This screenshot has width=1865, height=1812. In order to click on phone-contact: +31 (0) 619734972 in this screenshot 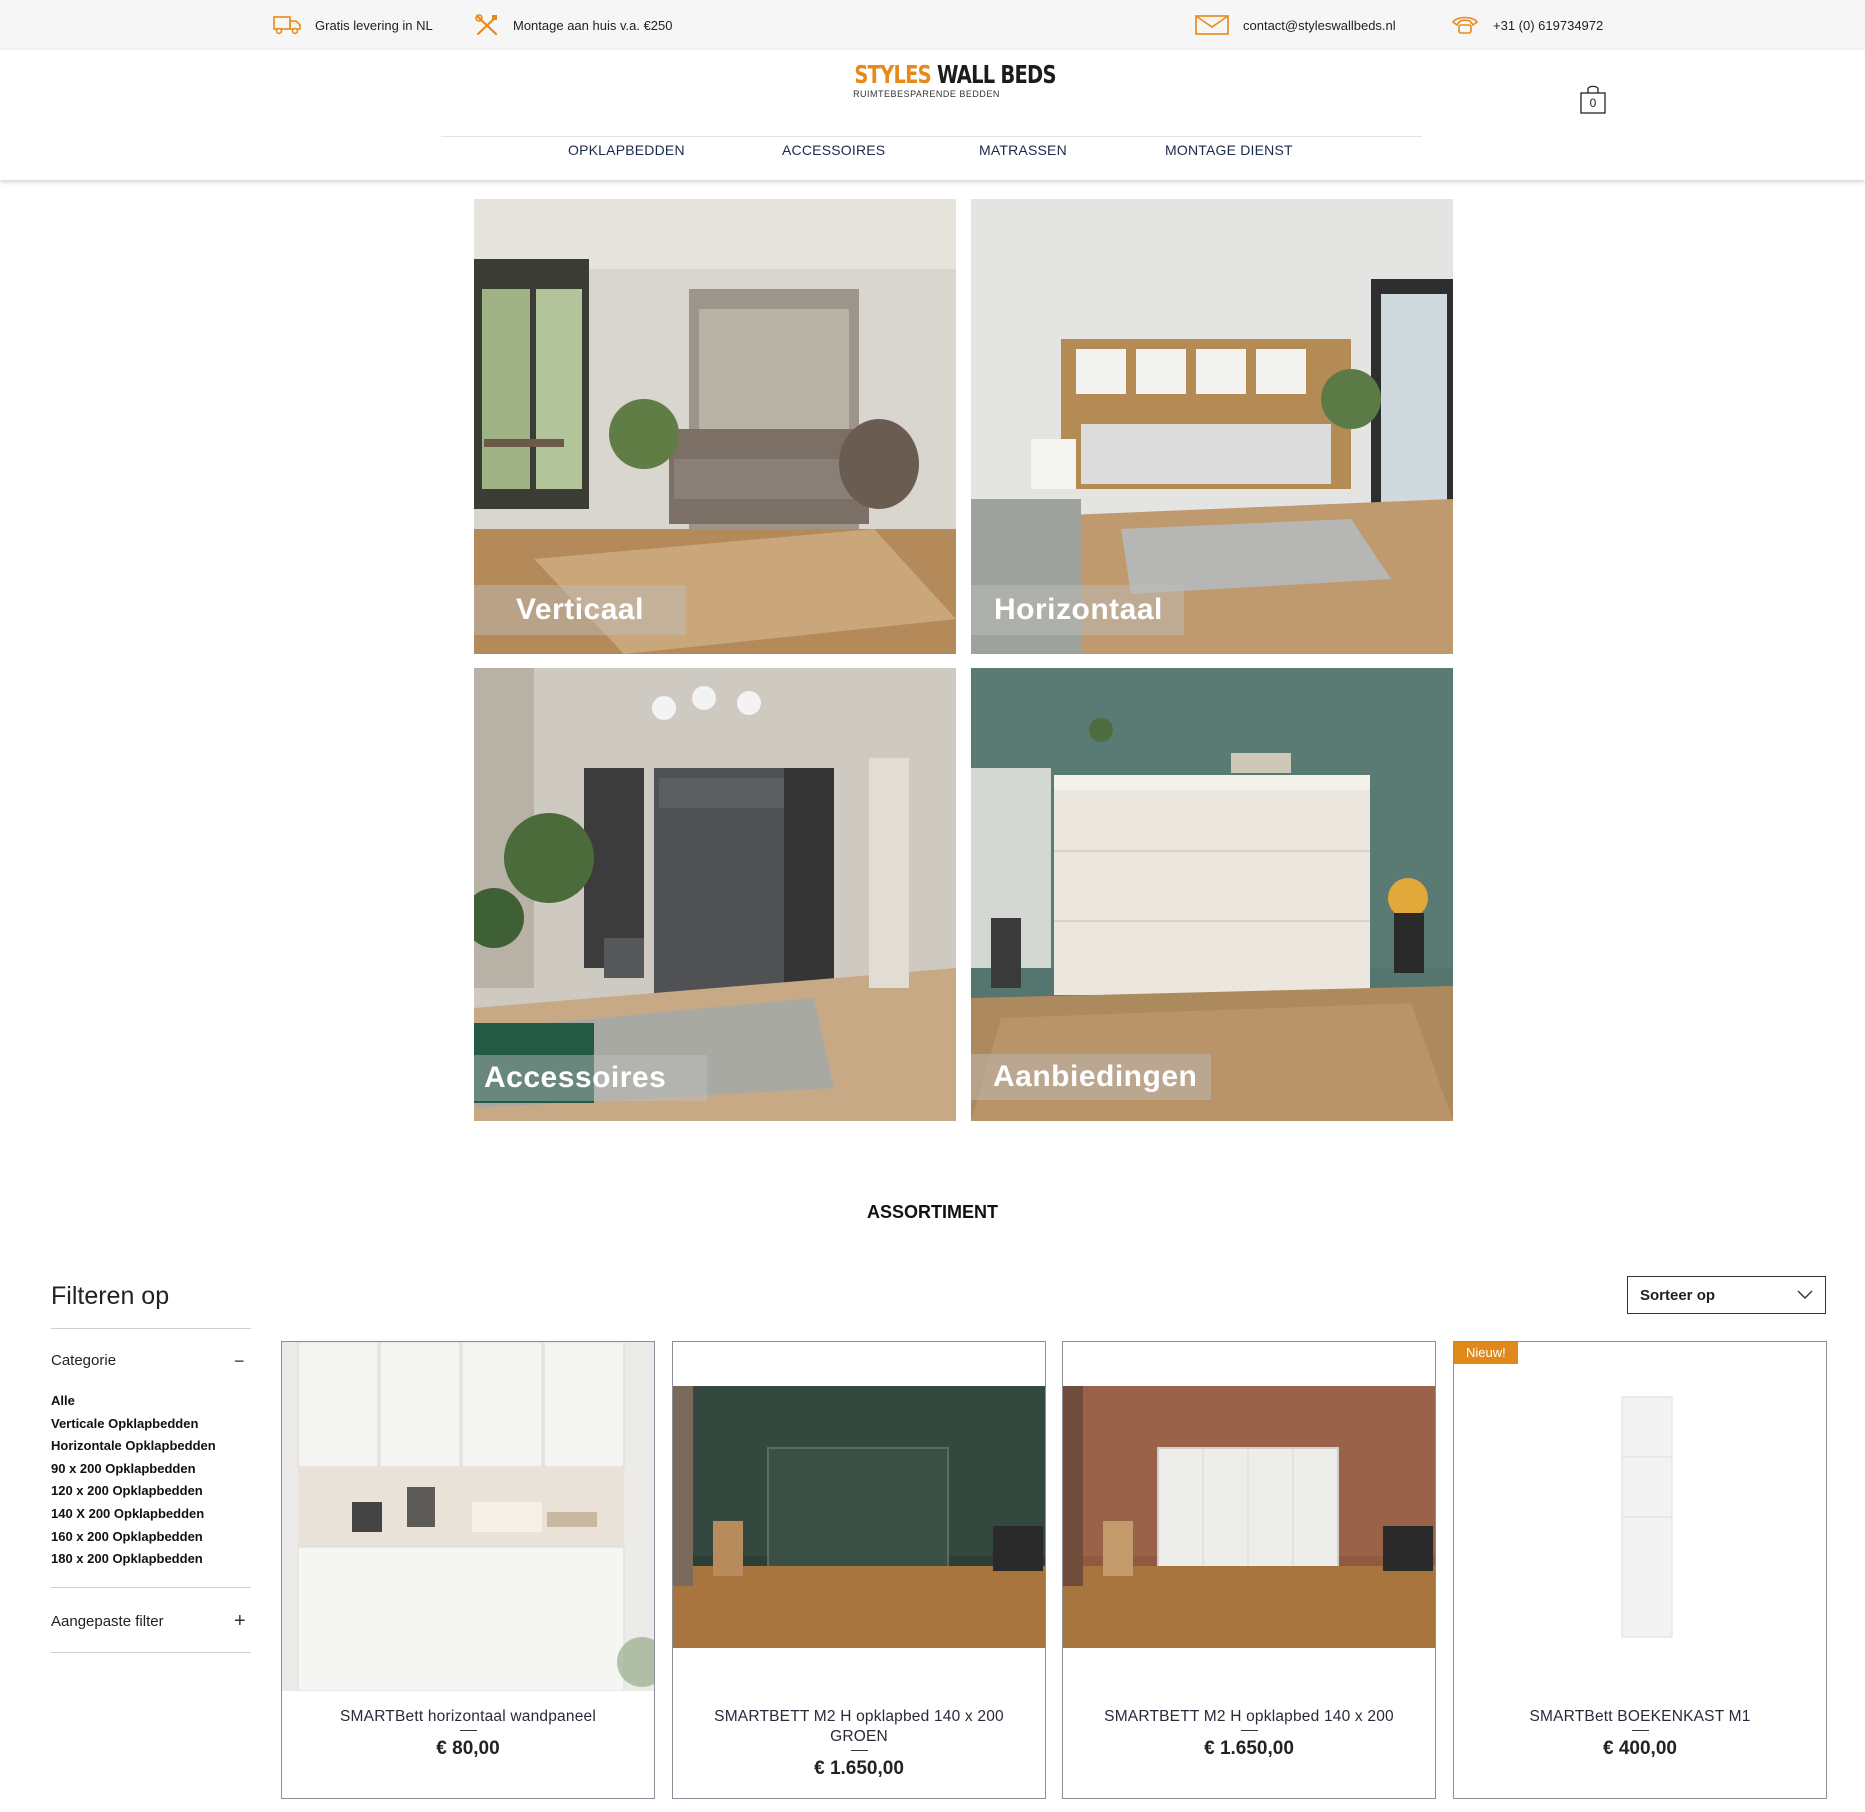, I will do `click(1527, 25)`.